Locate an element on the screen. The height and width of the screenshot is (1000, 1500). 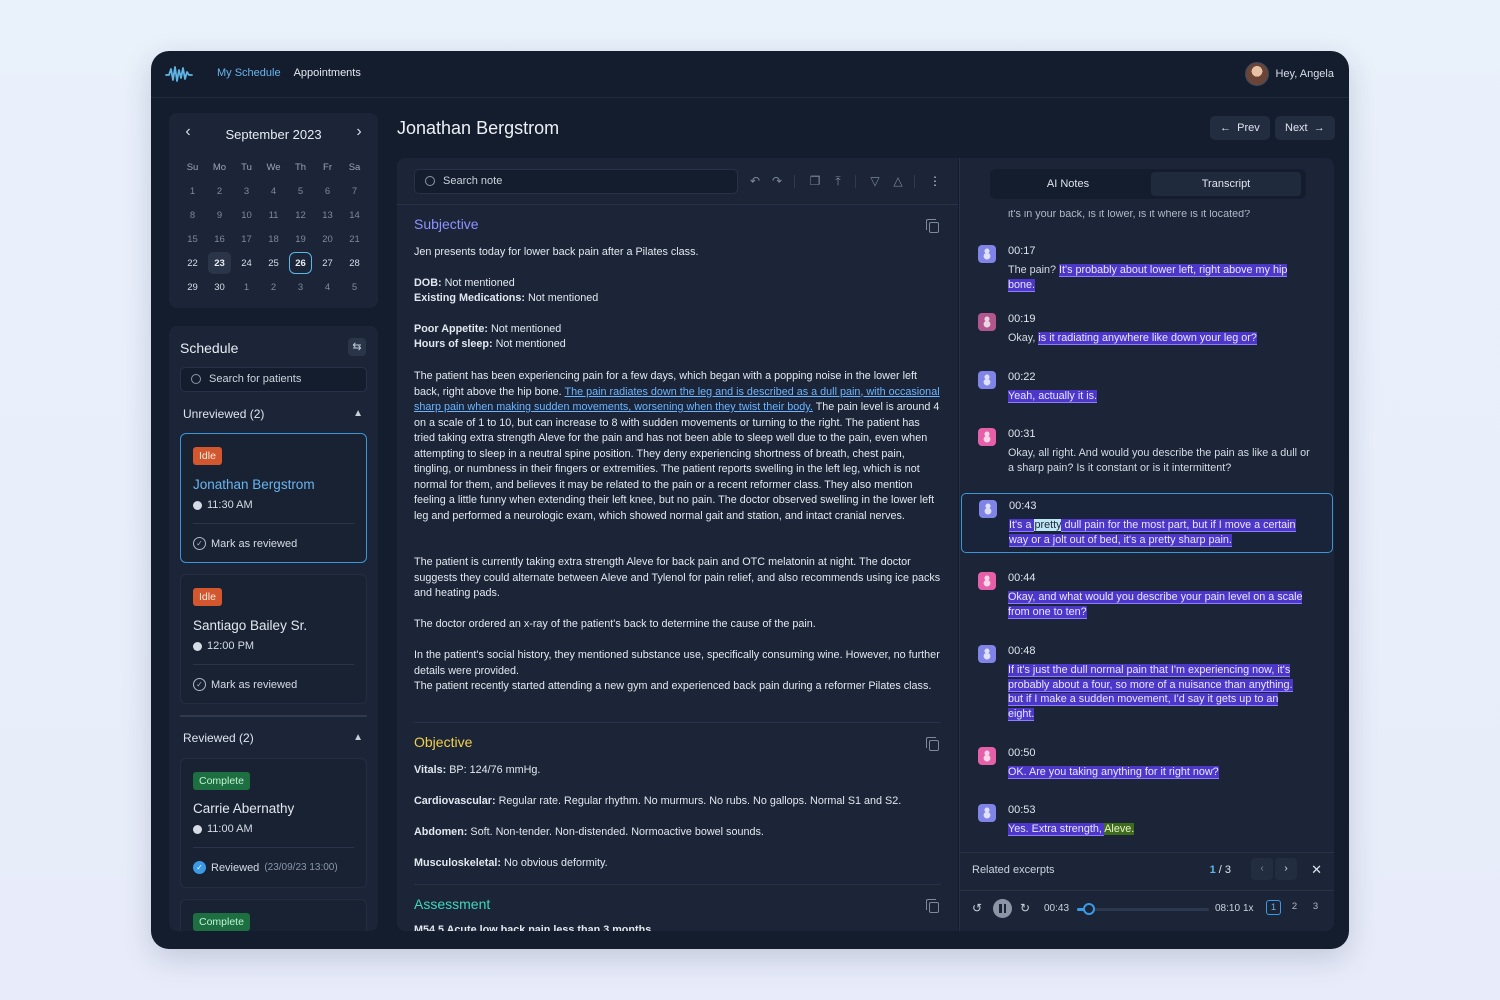
note-search-input: Search note is located at coordinates (576, 181).